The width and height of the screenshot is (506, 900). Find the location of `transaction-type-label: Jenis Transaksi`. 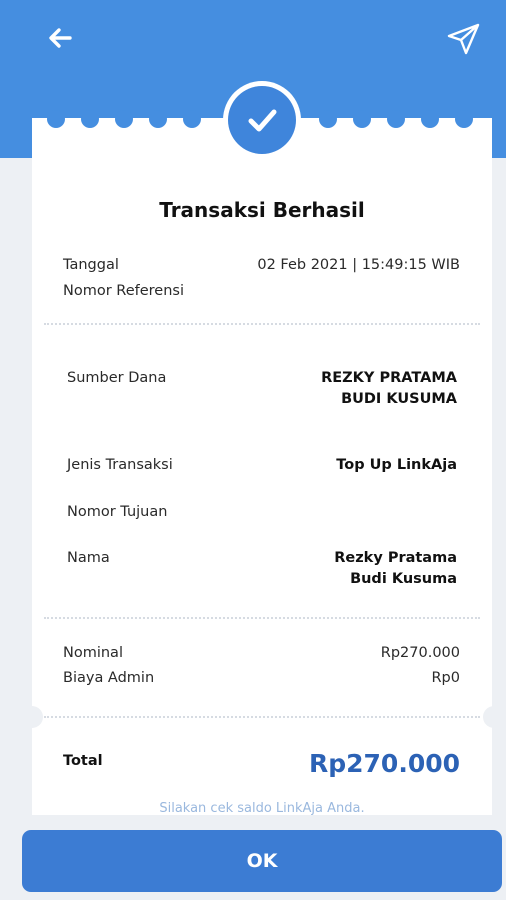

transaction-type-label: Jenis Transaksi is located at coordinates (120, 465).